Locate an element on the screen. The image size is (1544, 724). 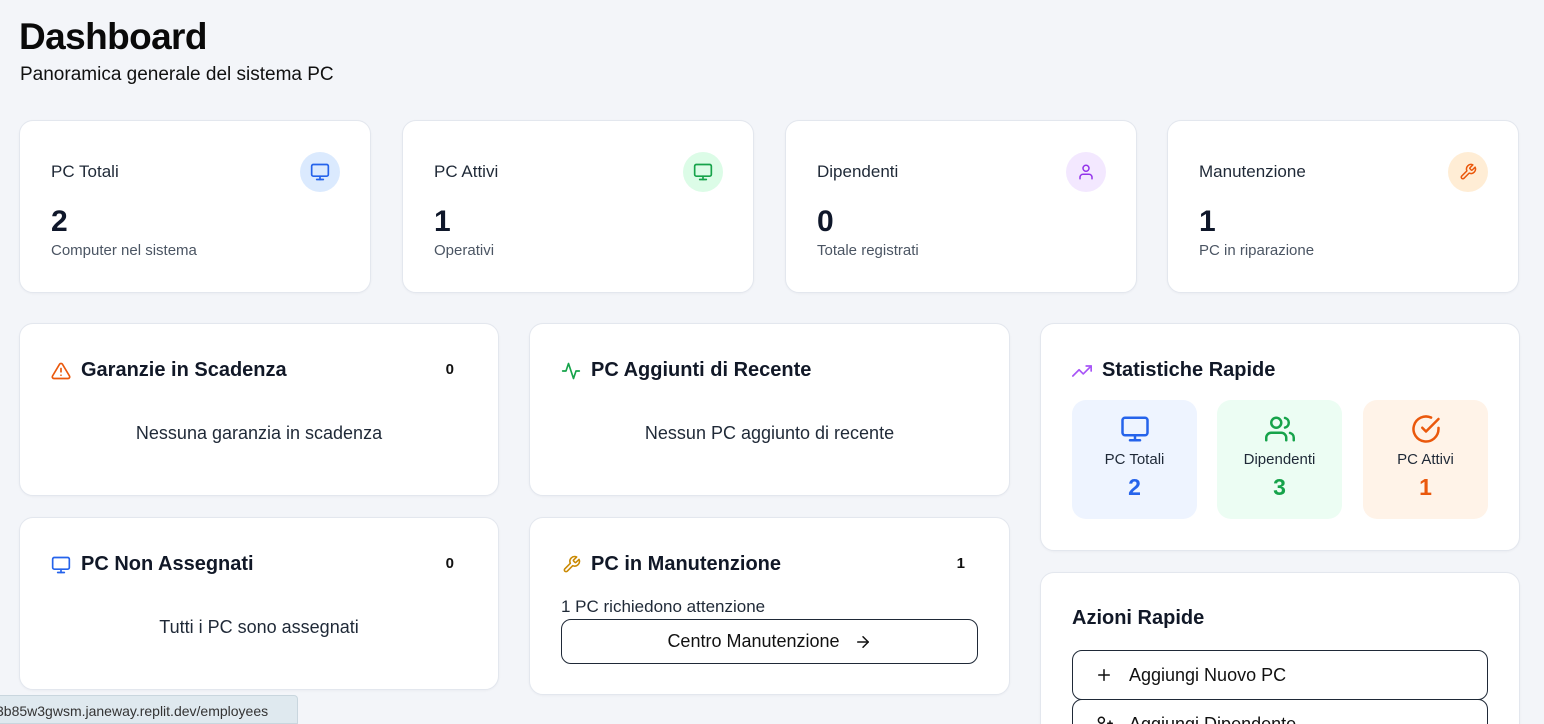
warranties-count-badge: 0 is located at coordinates (449, 369).